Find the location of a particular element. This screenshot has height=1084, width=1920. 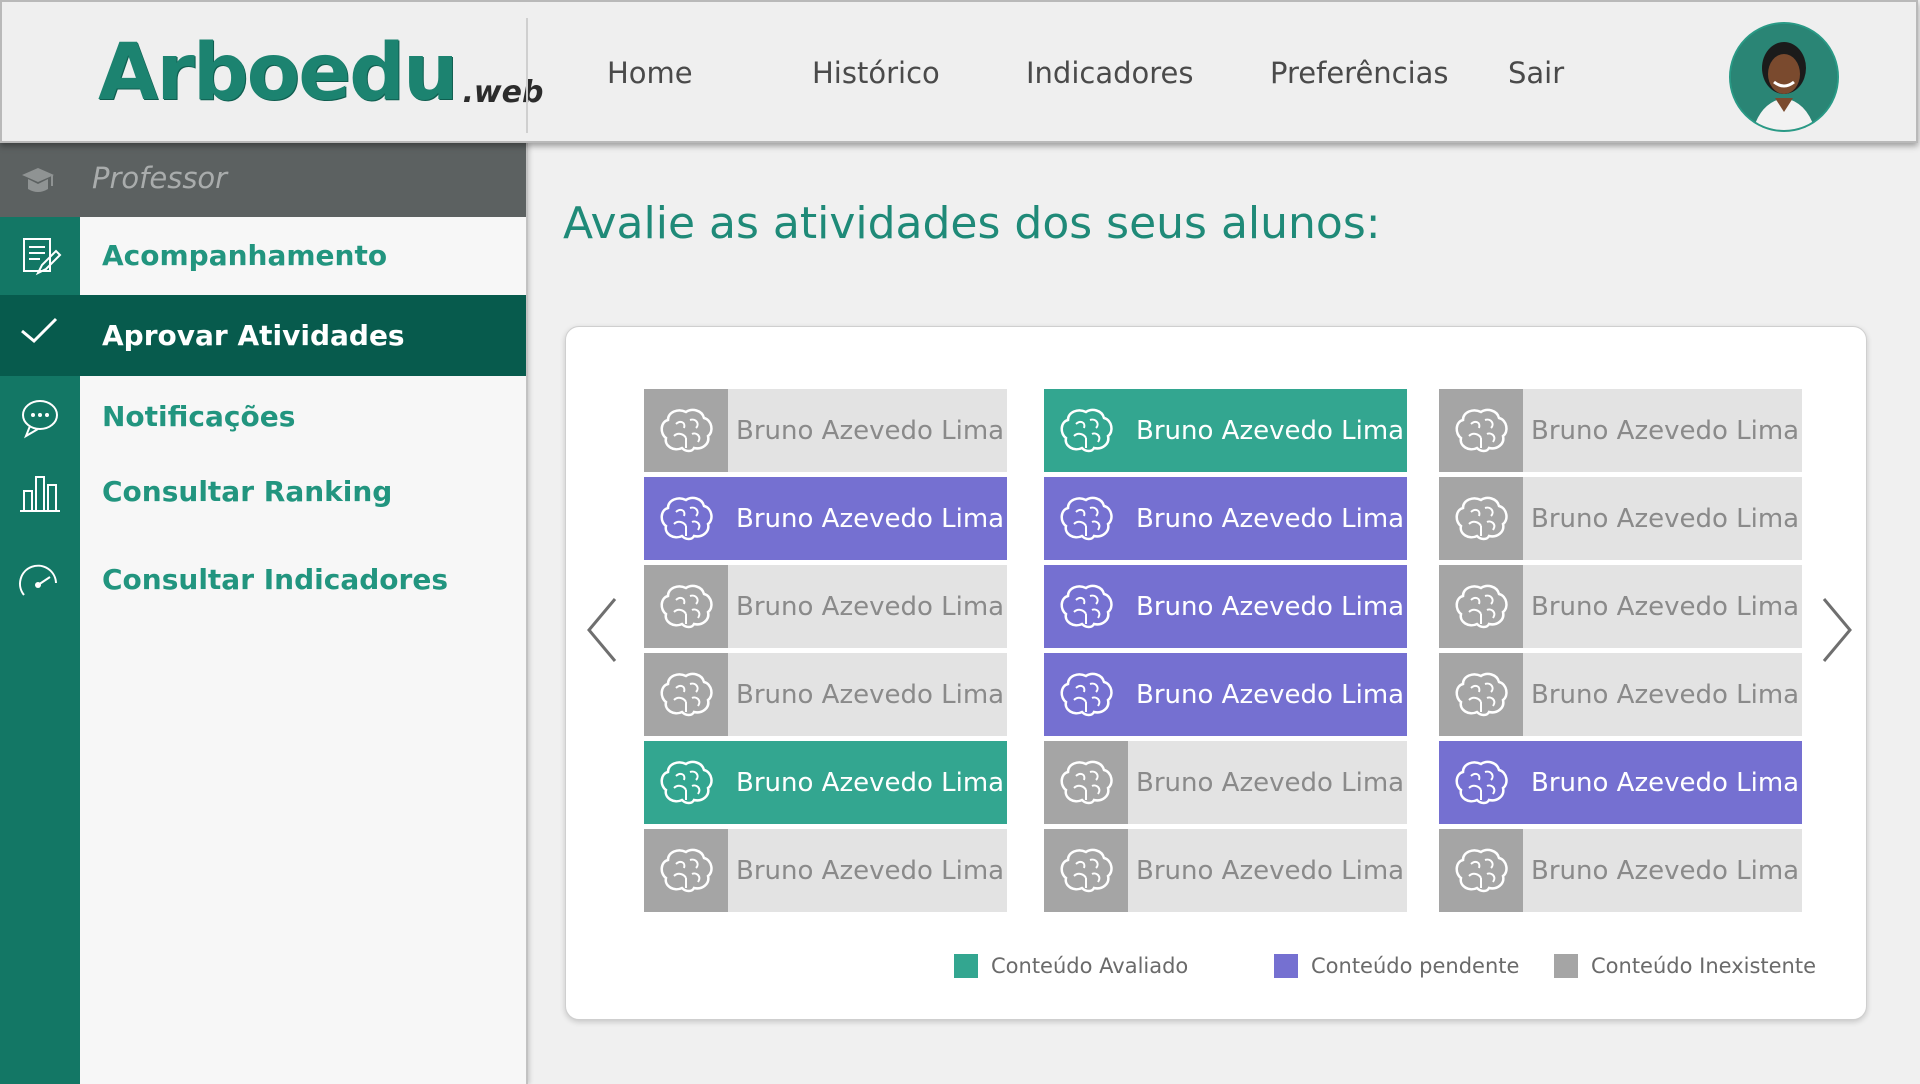

sidebar-item-label: Consultar Indicadores is located at coordinates (275, 579).